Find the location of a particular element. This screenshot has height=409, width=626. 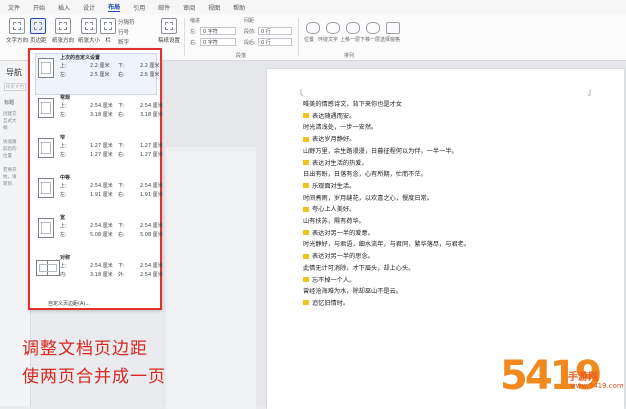

margin-preset-value: 2.2 厘米 is located at coordinates (100, 66).